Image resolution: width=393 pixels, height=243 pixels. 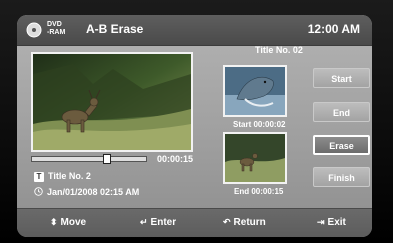 What do you see at coordinates (73, 222) in the screenshot?
I see `move-label: Move` at bounding box center [73, 222].